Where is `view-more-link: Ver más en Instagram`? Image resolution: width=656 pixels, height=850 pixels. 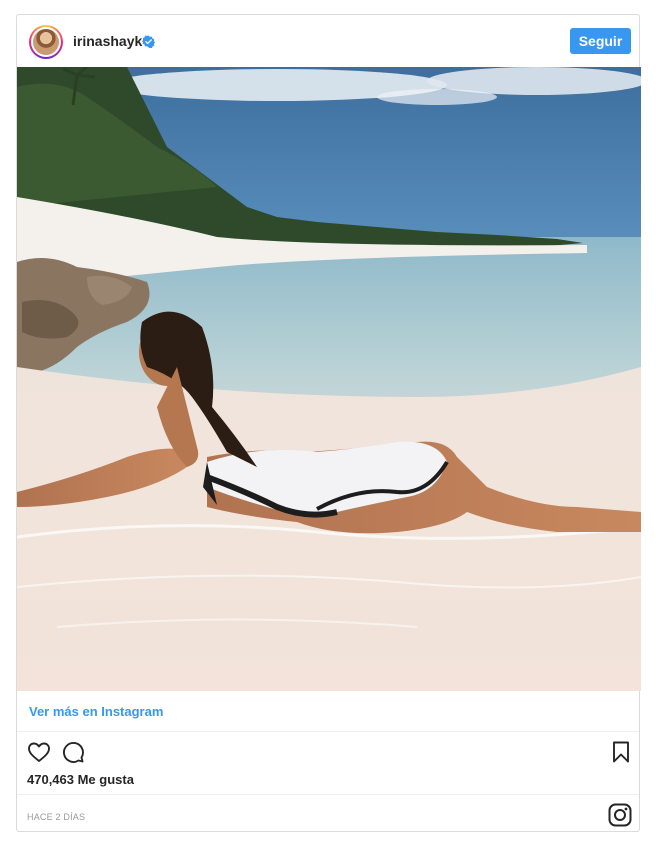
view-more-link: Ver más en Instagram is located at coordinates (96, 711).